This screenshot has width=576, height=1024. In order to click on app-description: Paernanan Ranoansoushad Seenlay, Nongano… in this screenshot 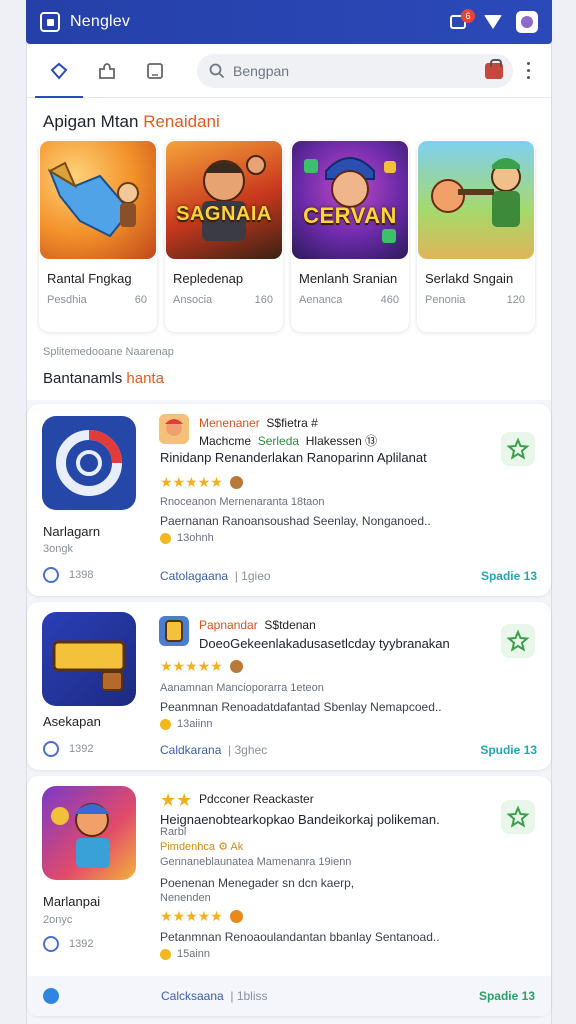, I will do `click(295, 521)`.